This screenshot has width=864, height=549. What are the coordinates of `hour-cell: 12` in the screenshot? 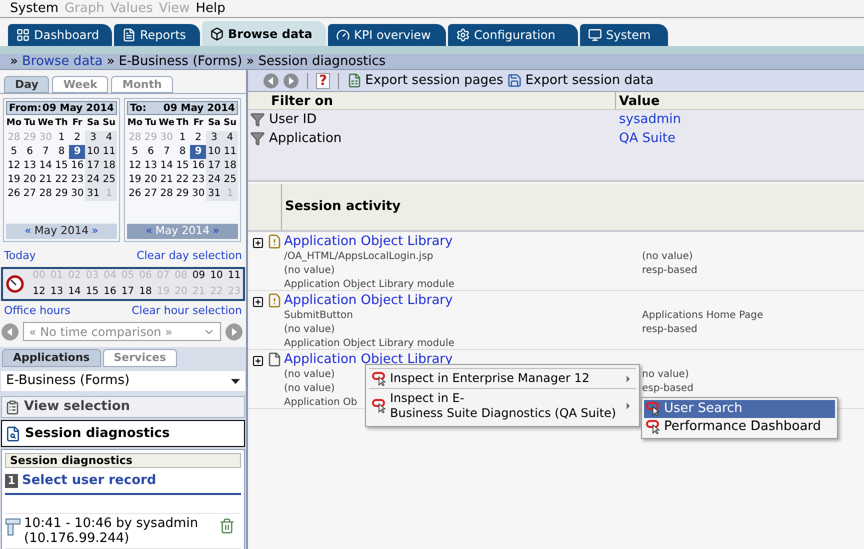 It's located at (39, 292).